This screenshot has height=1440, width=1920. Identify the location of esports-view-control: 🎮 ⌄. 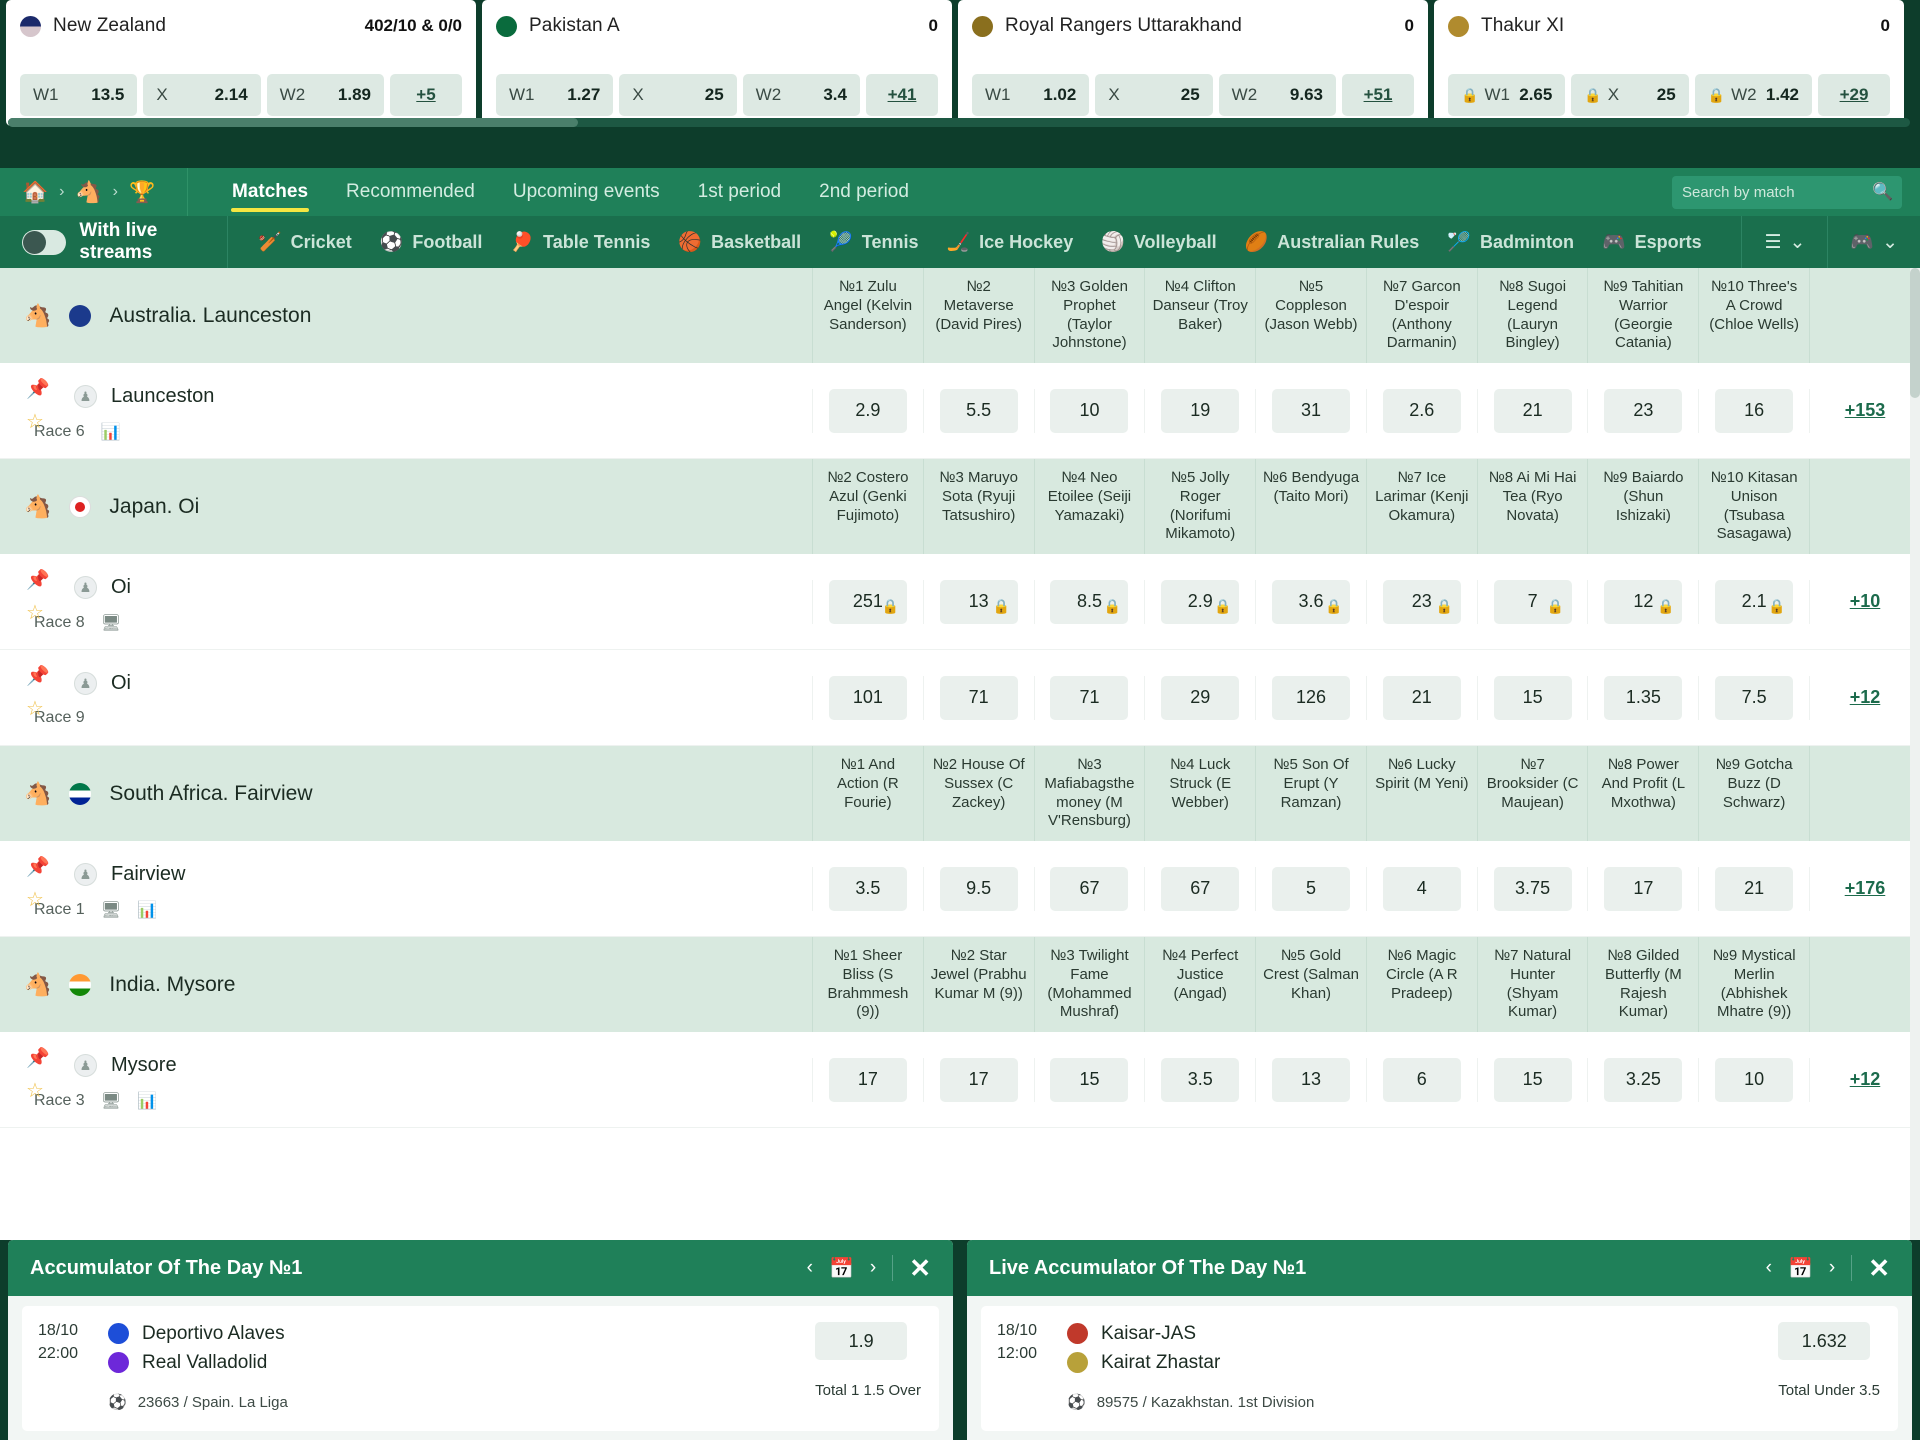
(1873, 242).